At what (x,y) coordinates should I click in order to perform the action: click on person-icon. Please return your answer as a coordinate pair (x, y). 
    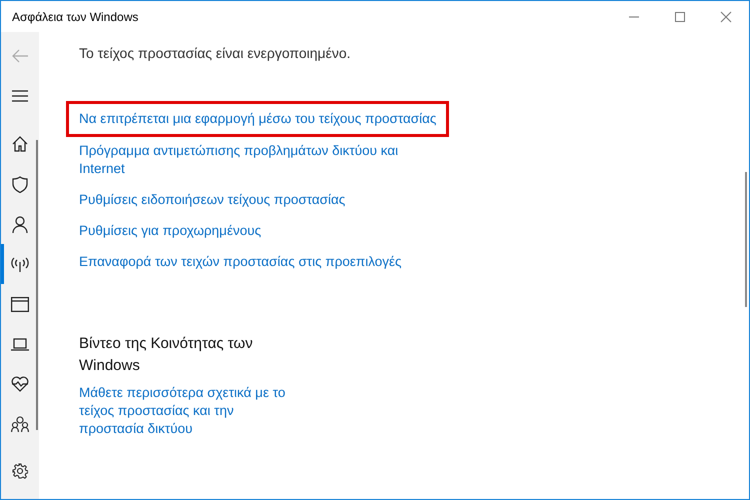
    Looking at the image, I should click on (20, 224).